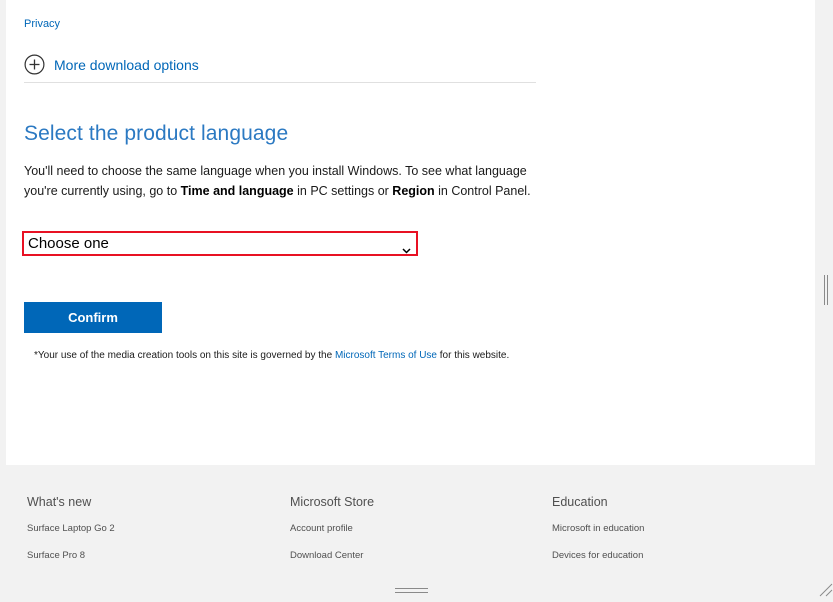 Image resolution: width=833 pixels, height=602 pixels. What do you see at coordinates (411, 590) in the screenshot?
I see `window-drag-handle` at bounding box center [411, 590].